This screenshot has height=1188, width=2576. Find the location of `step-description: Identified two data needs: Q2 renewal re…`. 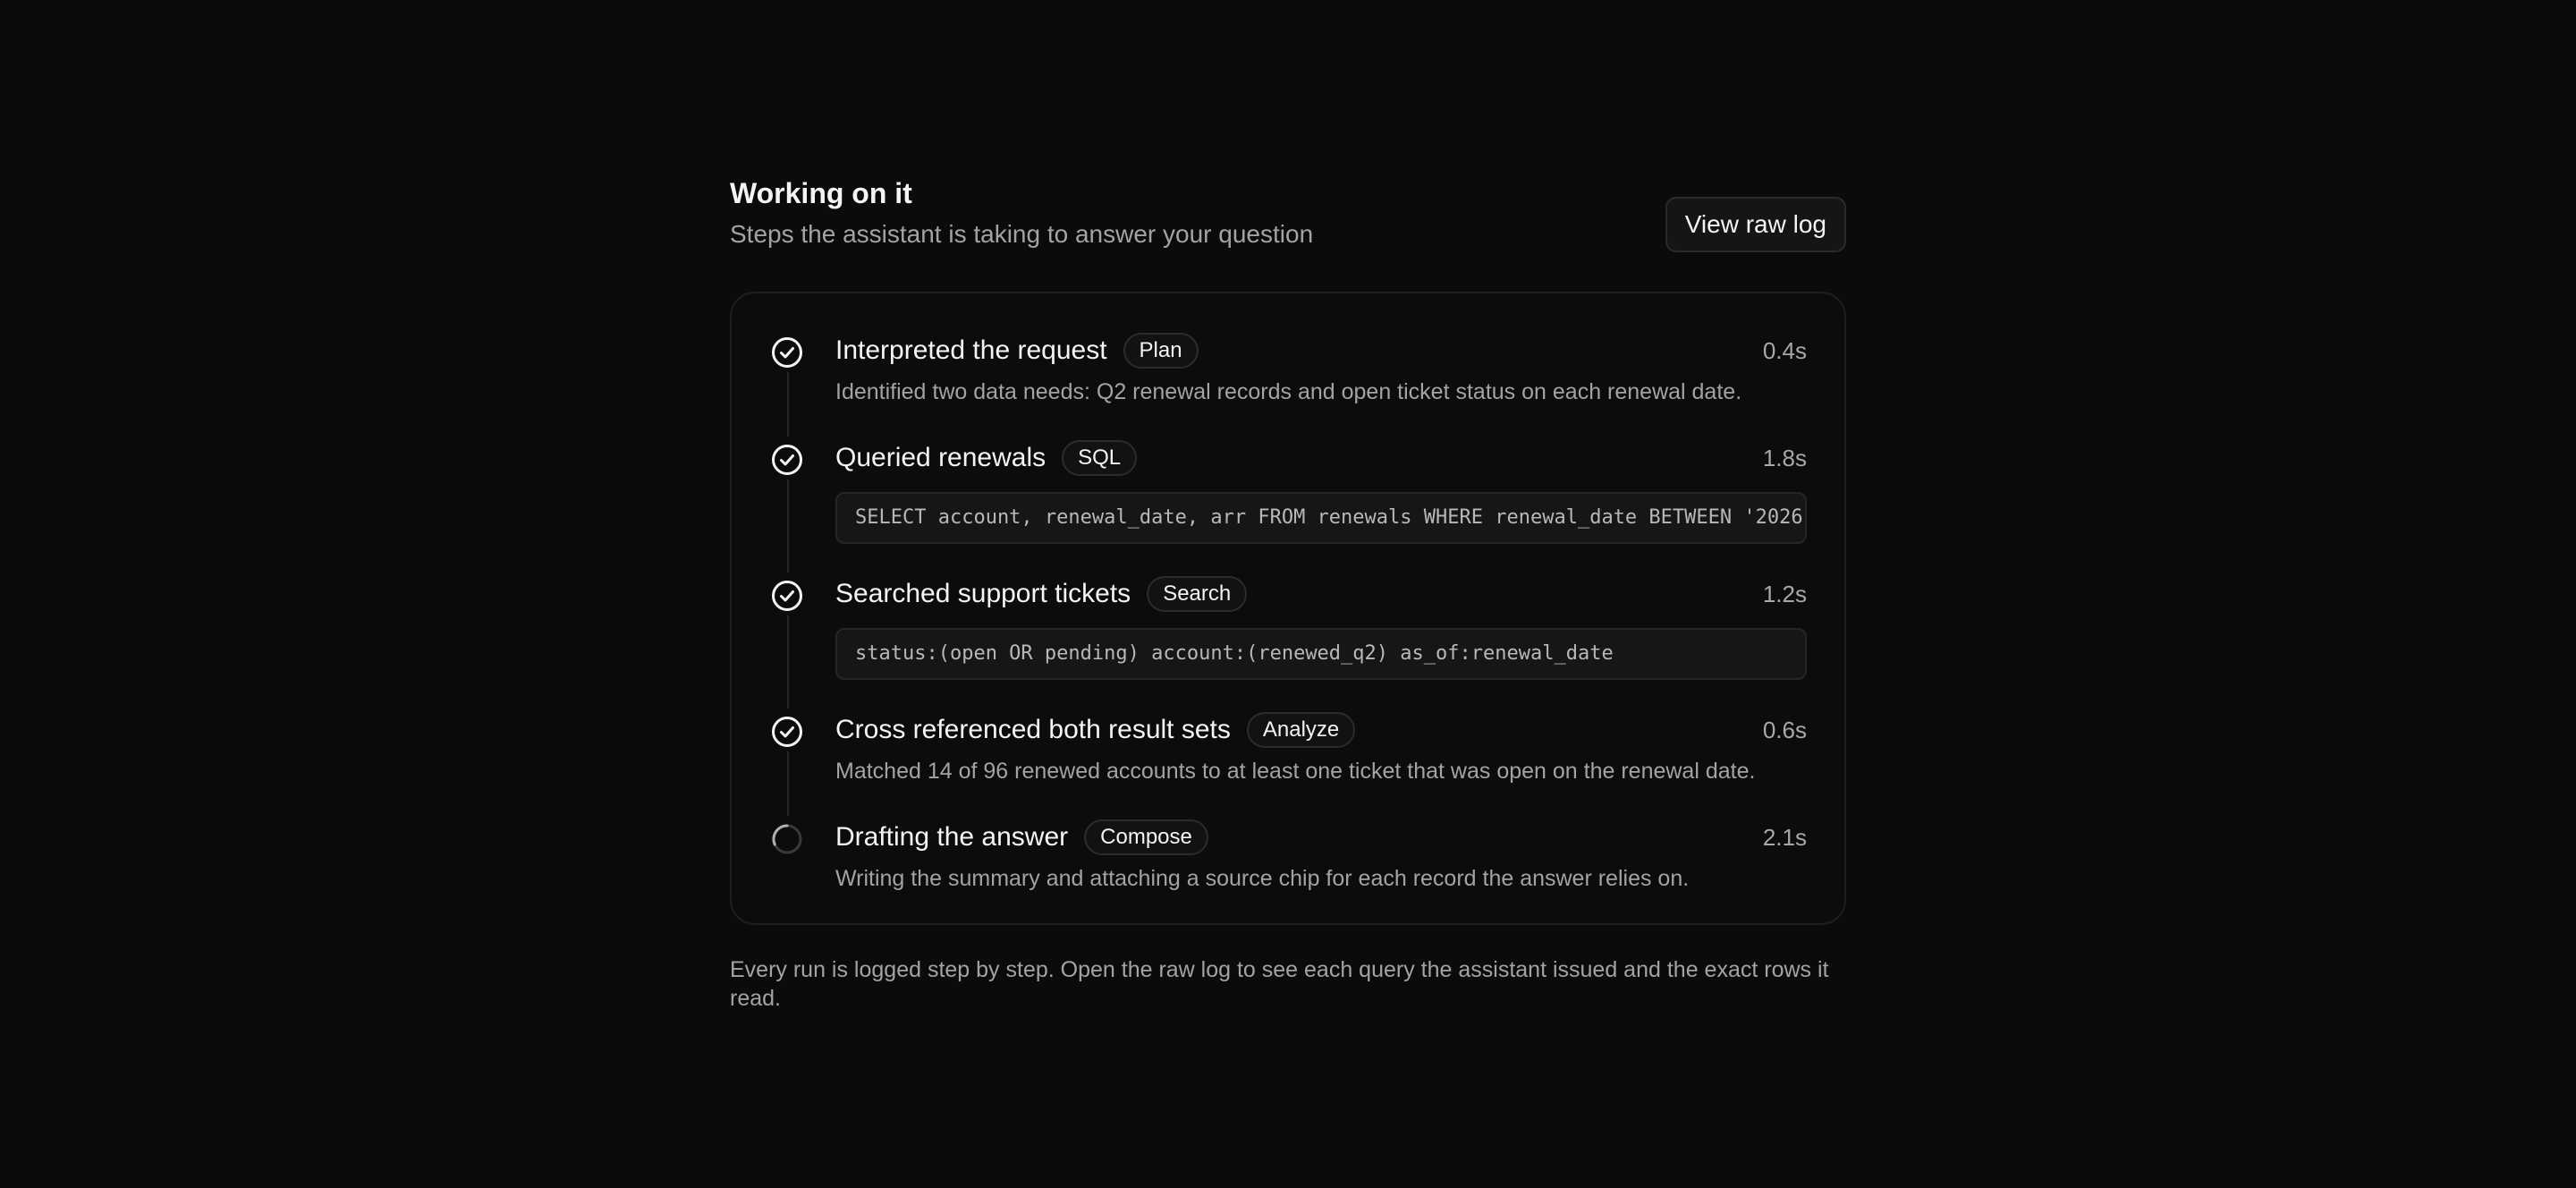

step-description: Identified two data needs: Q2 renewal re… is located at coordinates (1288, 391).